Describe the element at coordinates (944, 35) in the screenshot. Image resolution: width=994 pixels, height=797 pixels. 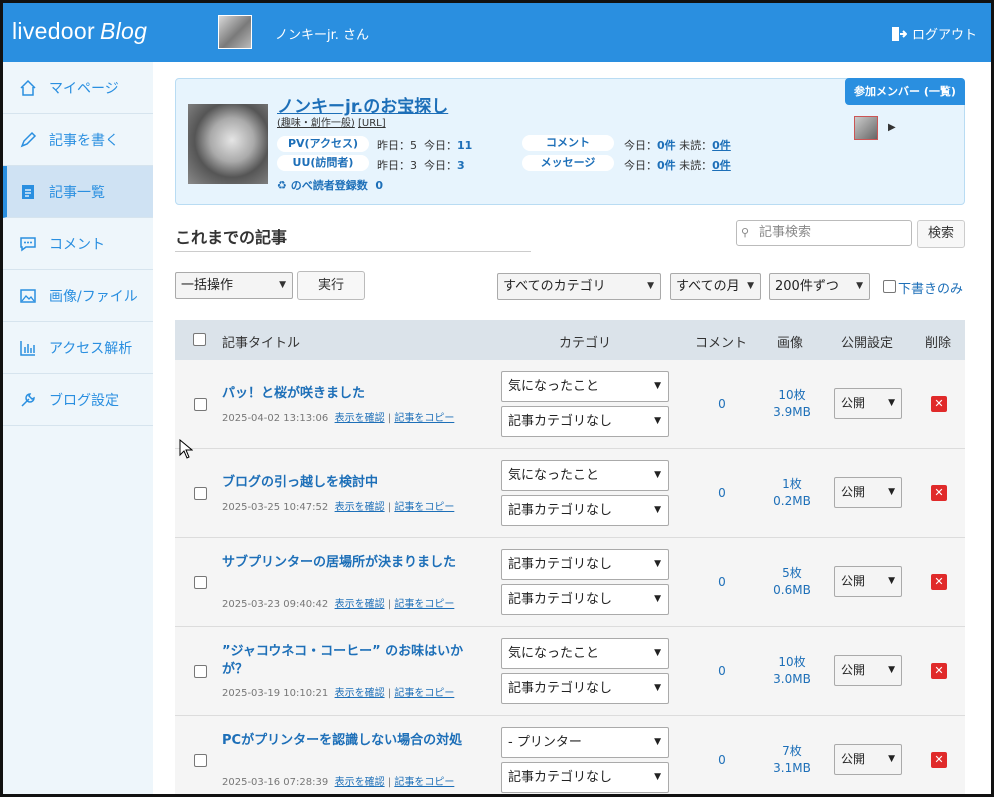
I see `logout-label: ログアウト` at that location.